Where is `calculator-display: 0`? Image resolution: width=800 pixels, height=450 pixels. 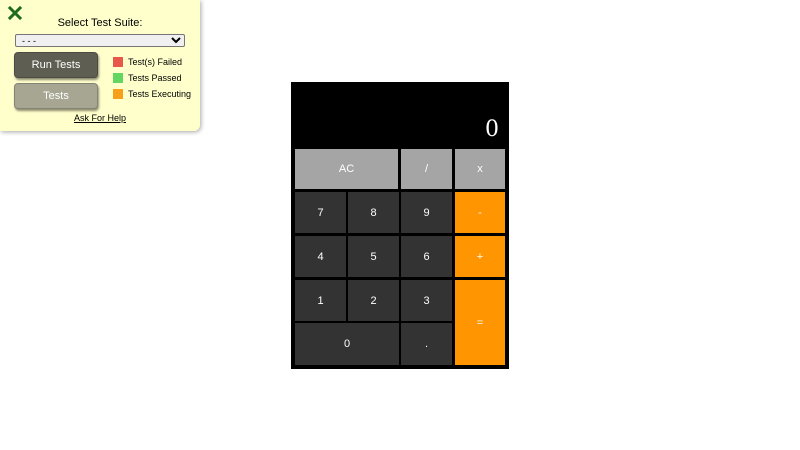
calculator-display: 0 is located at coordinates (400, 115).